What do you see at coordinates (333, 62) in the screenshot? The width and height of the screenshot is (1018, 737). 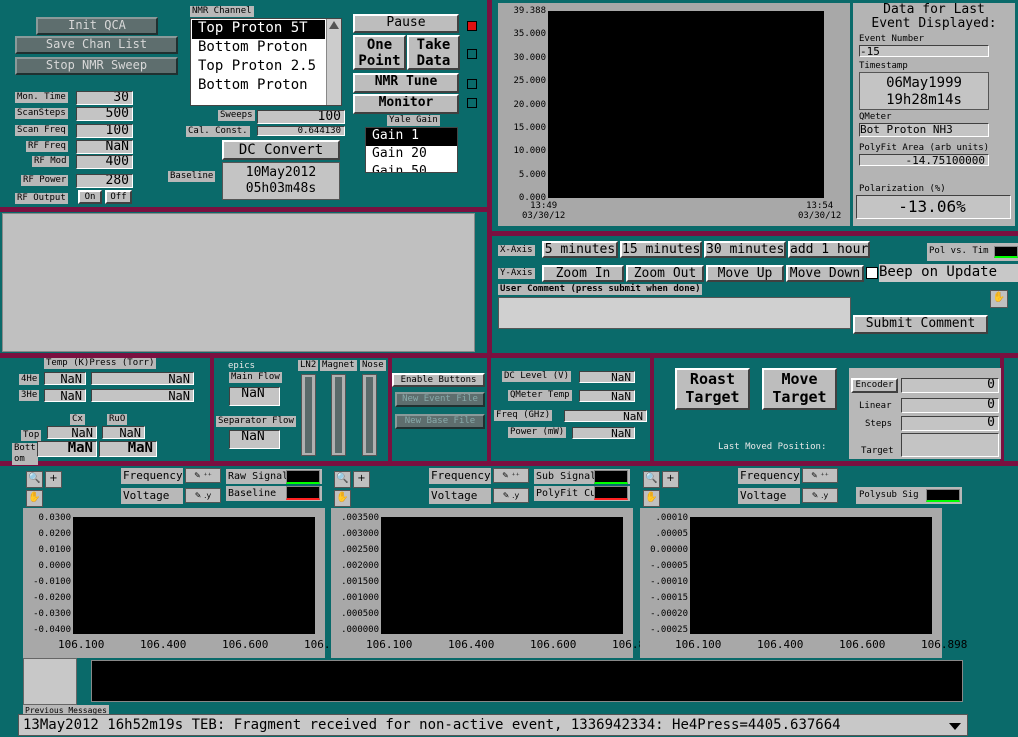 I see `scrollbar` at bounding box center [333, 62].